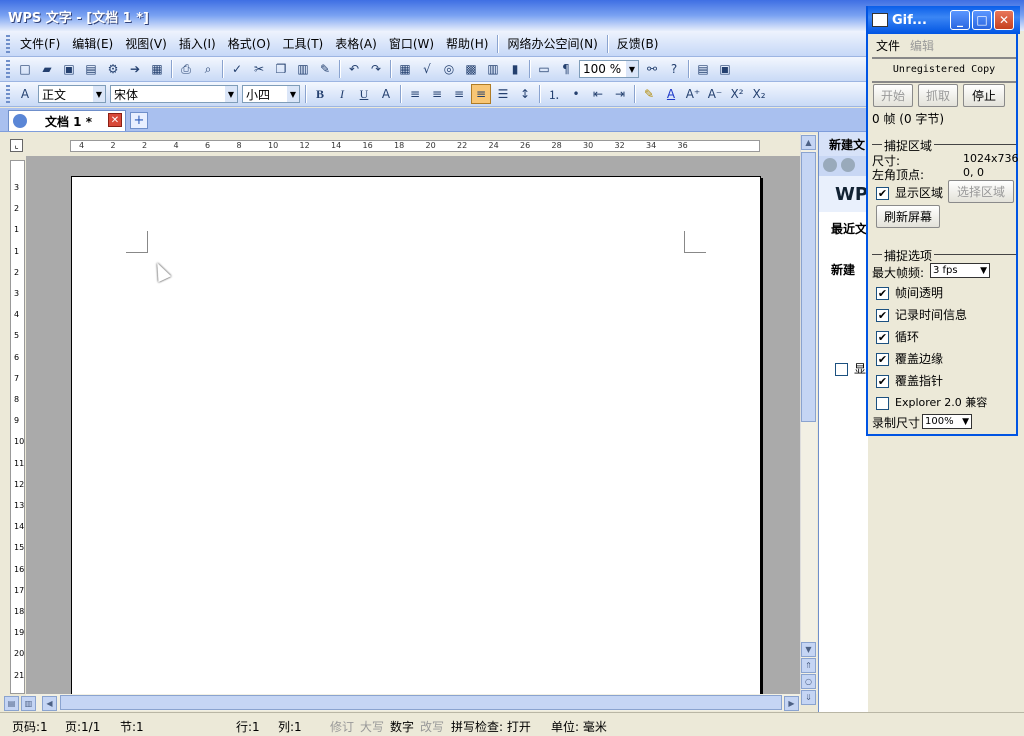 The height and width of the screenshot is (736, 1024). What do you see at coordinates (405, 69) in the screenshot?
I see `insert-table-icon: ▦` at bounding box center [405, 69].